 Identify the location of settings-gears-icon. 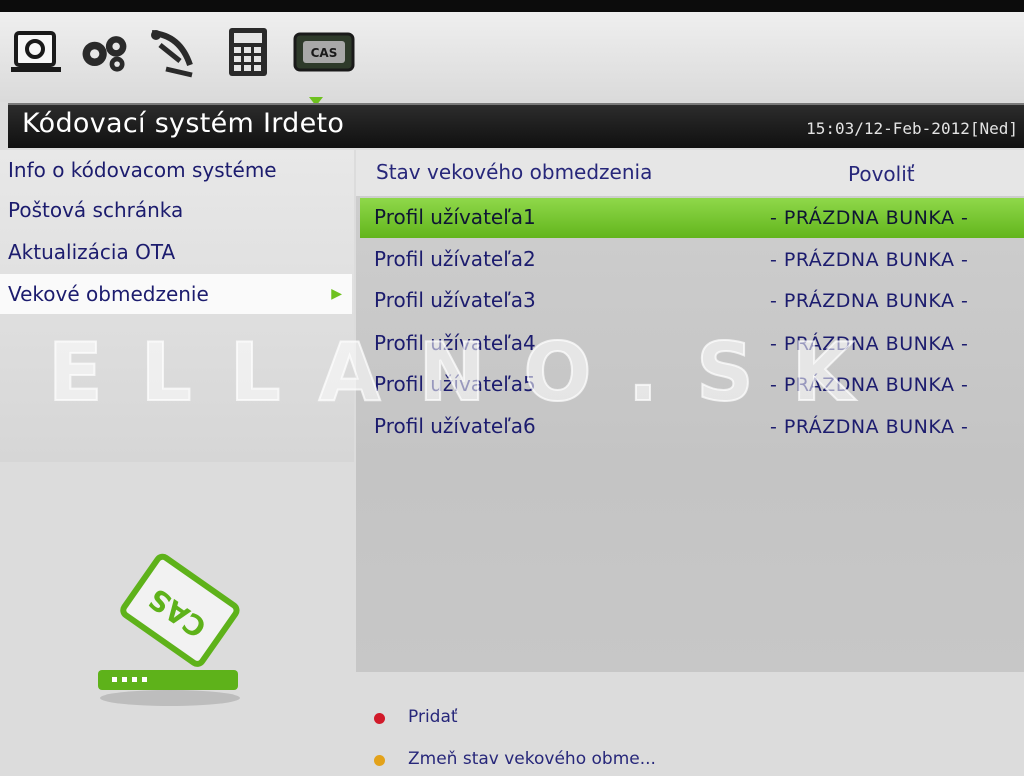
(104, 52).